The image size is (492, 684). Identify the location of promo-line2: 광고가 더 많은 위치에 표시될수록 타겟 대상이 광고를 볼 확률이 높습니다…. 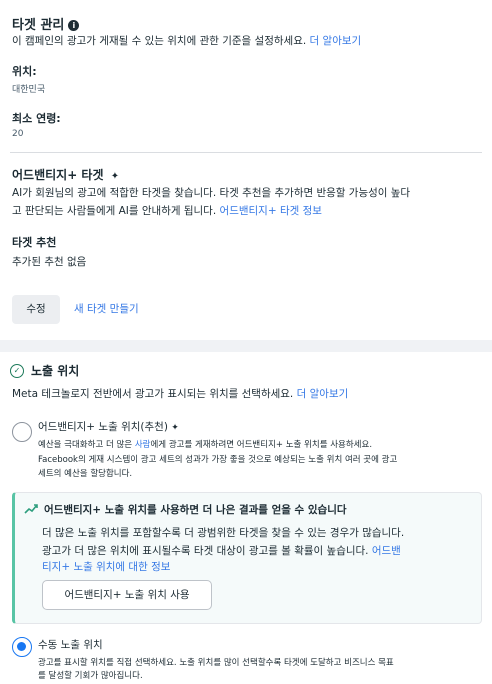
(221, 550).